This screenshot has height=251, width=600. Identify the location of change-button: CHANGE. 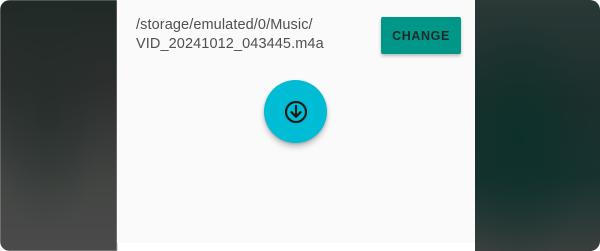
(421, 35).